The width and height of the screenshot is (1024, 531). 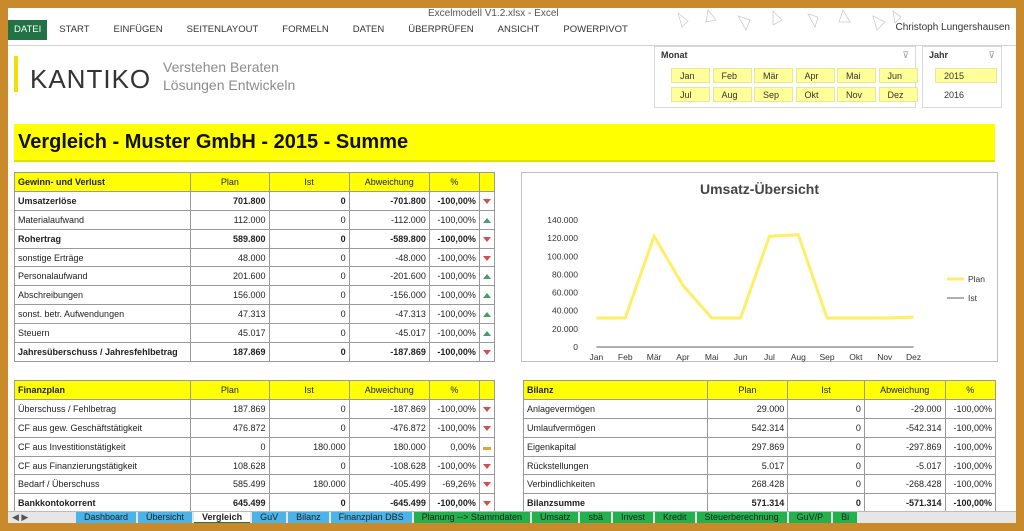 I want to click on guv-cell-abw: -45.017, so click(x=389, y=333).